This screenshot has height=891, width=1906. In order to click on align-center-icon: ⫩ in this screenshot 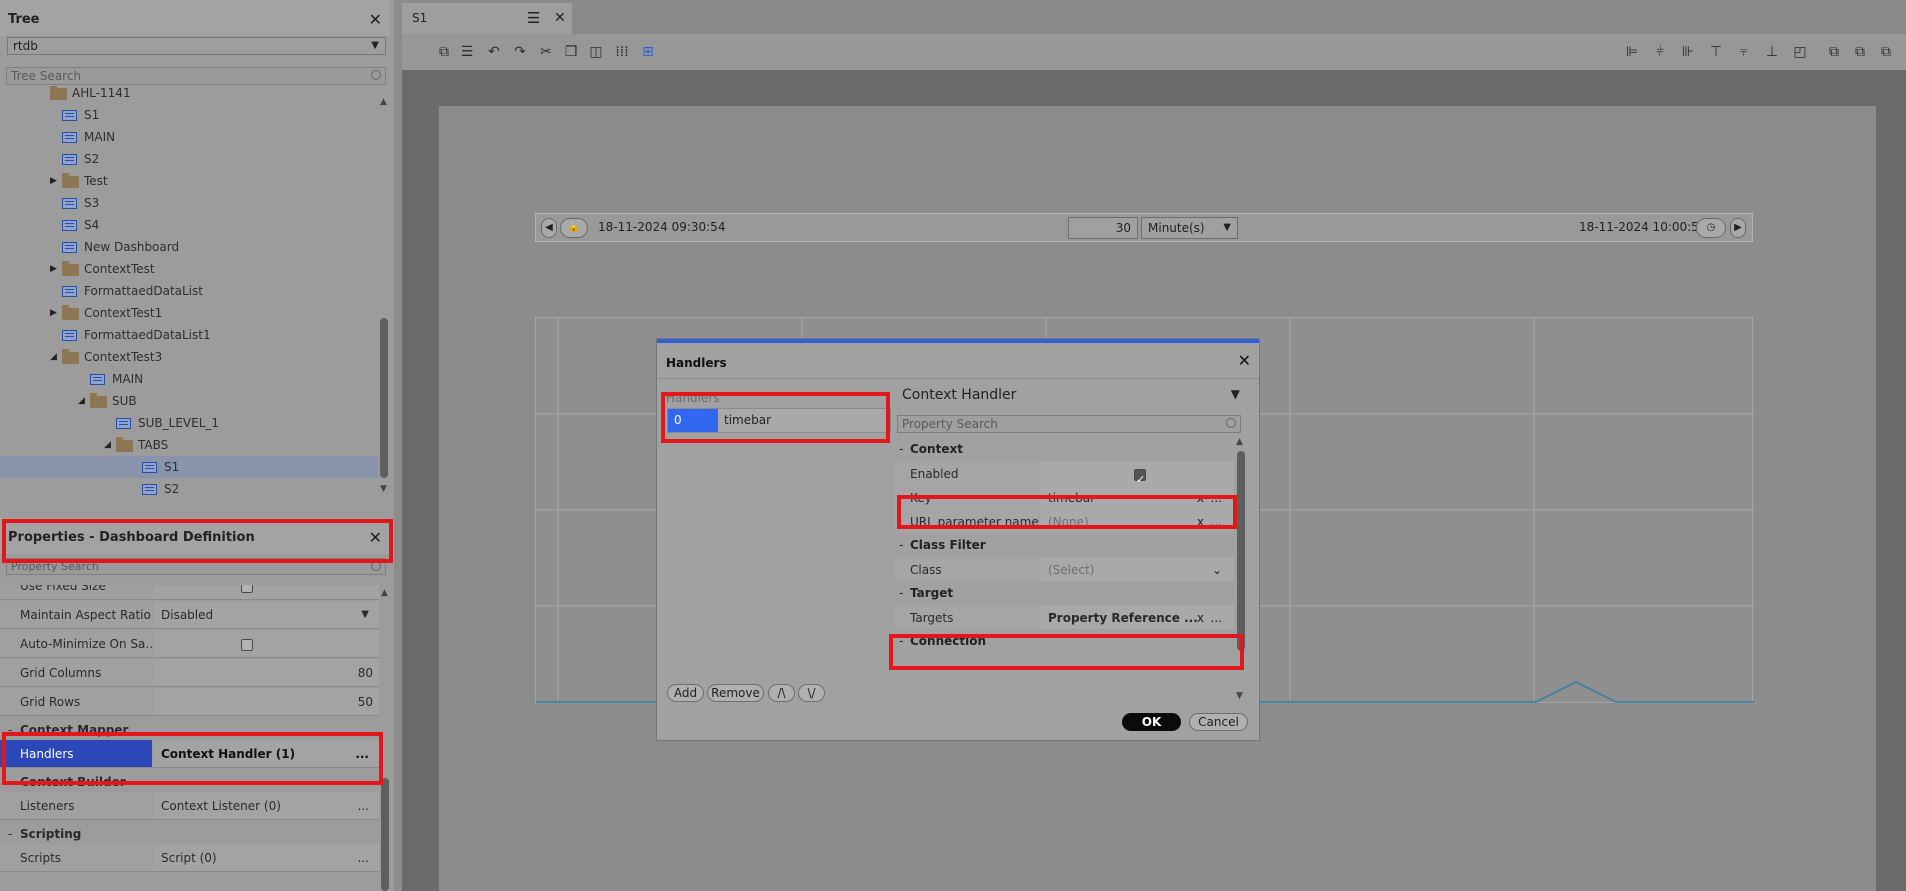, I will do `click(1660, 52)`.